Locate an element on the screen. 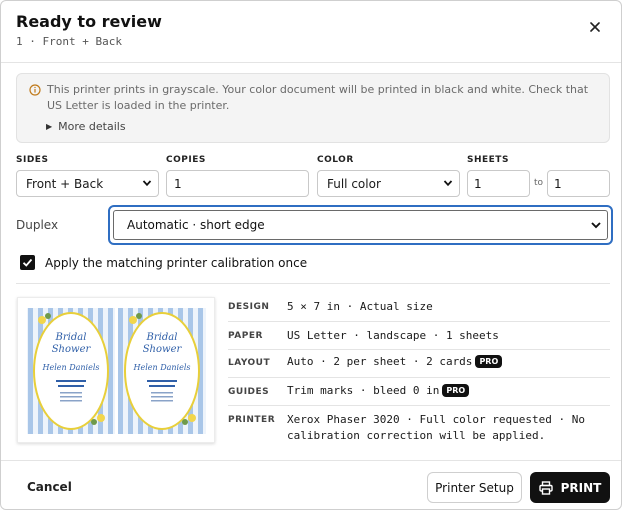 The width and height of the screenshot is (622, 510). more-details-label: More details is located at coordinates (92, 126).